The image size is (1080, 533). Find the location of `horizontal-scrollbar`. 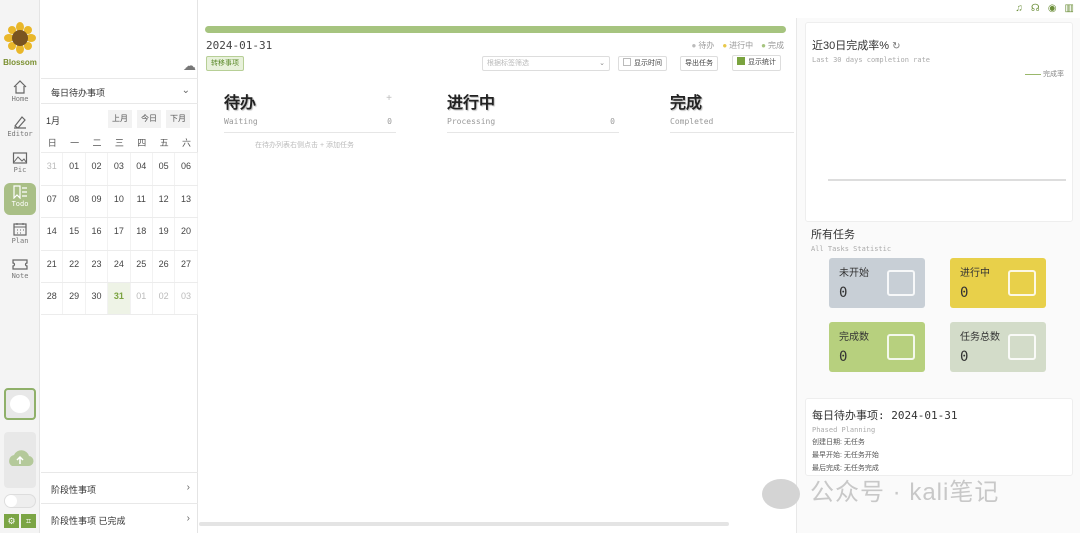

horizontal-scrollbar is located at coordinates (464, 524).